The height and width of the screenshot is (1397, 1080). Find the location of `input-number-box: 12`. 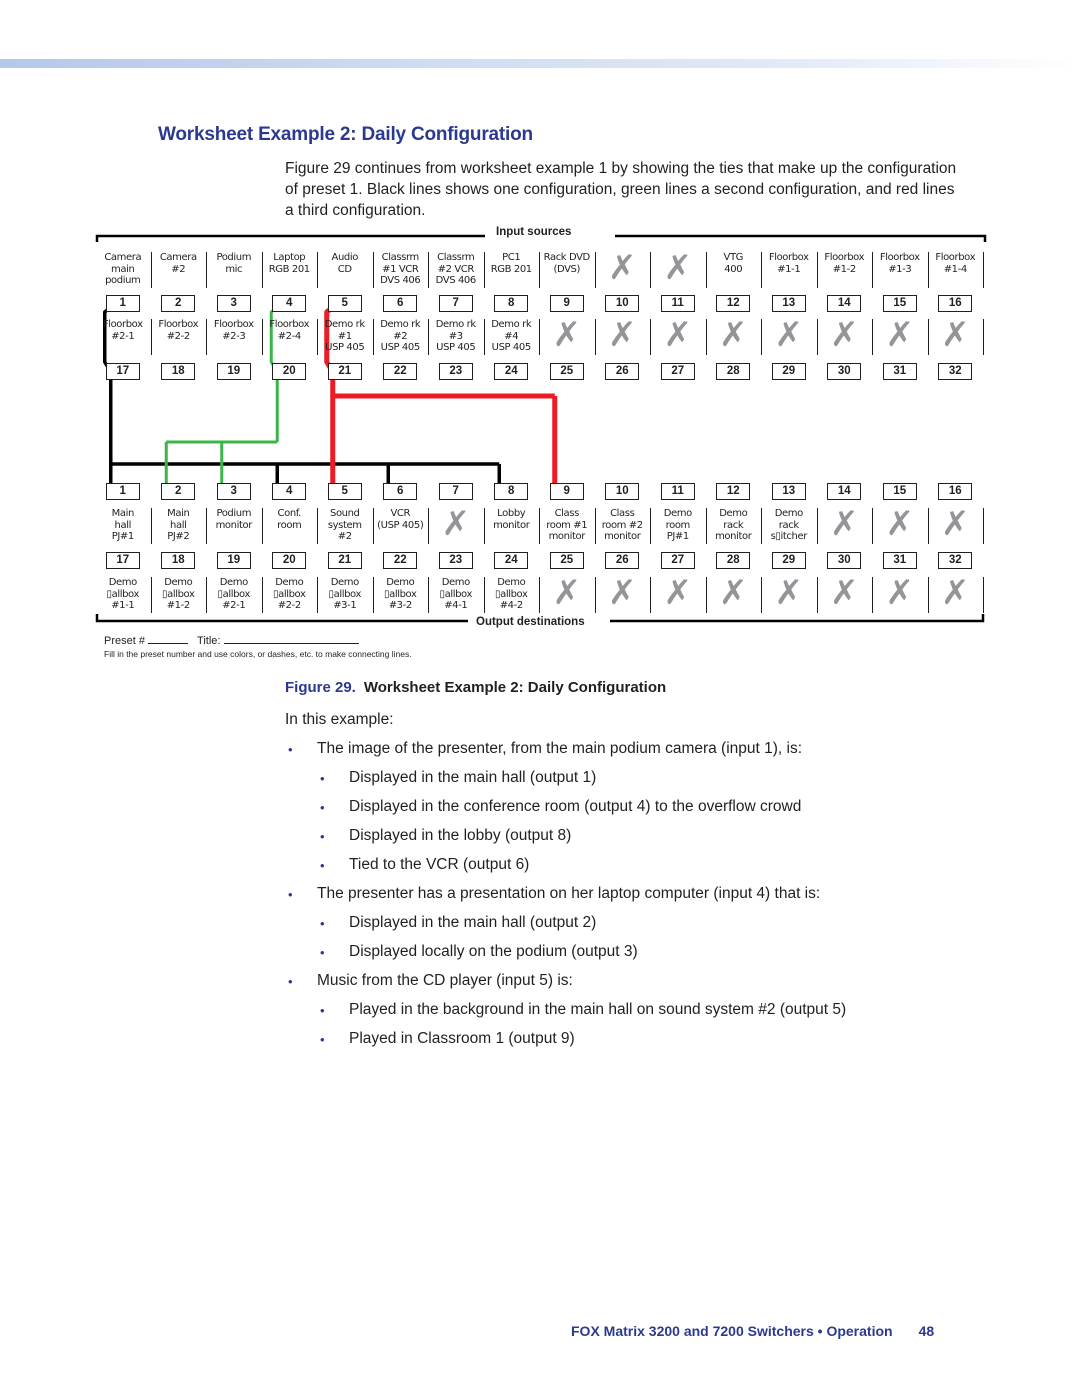

input-number-box: 12 is located at coordinates (733, 303).